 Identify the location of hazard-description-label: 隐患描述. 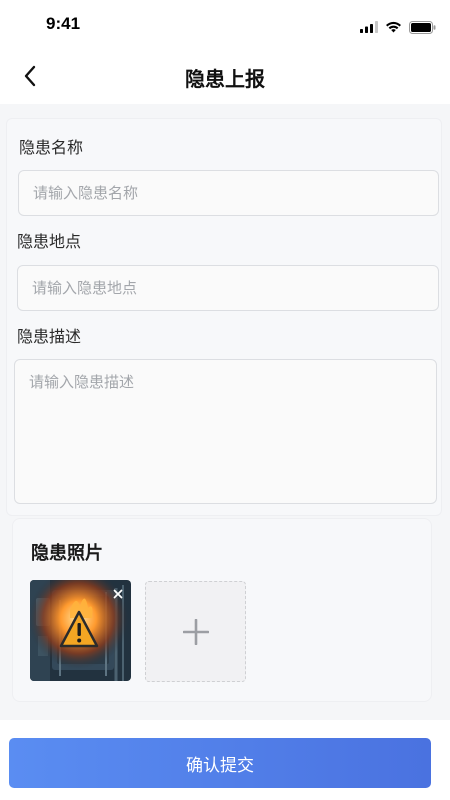
(49, 336).